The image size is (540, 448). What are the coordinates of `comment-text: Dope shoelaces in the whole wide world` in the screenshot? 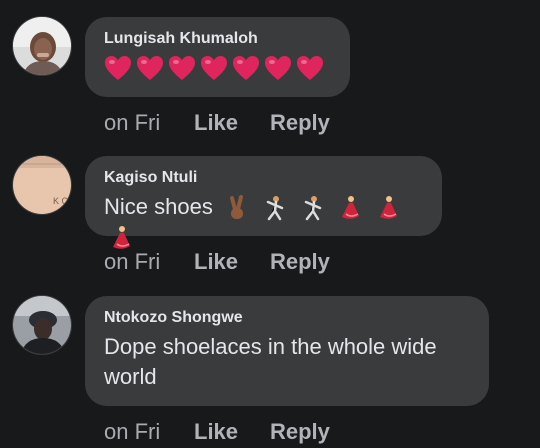 It's located at (270, 361).